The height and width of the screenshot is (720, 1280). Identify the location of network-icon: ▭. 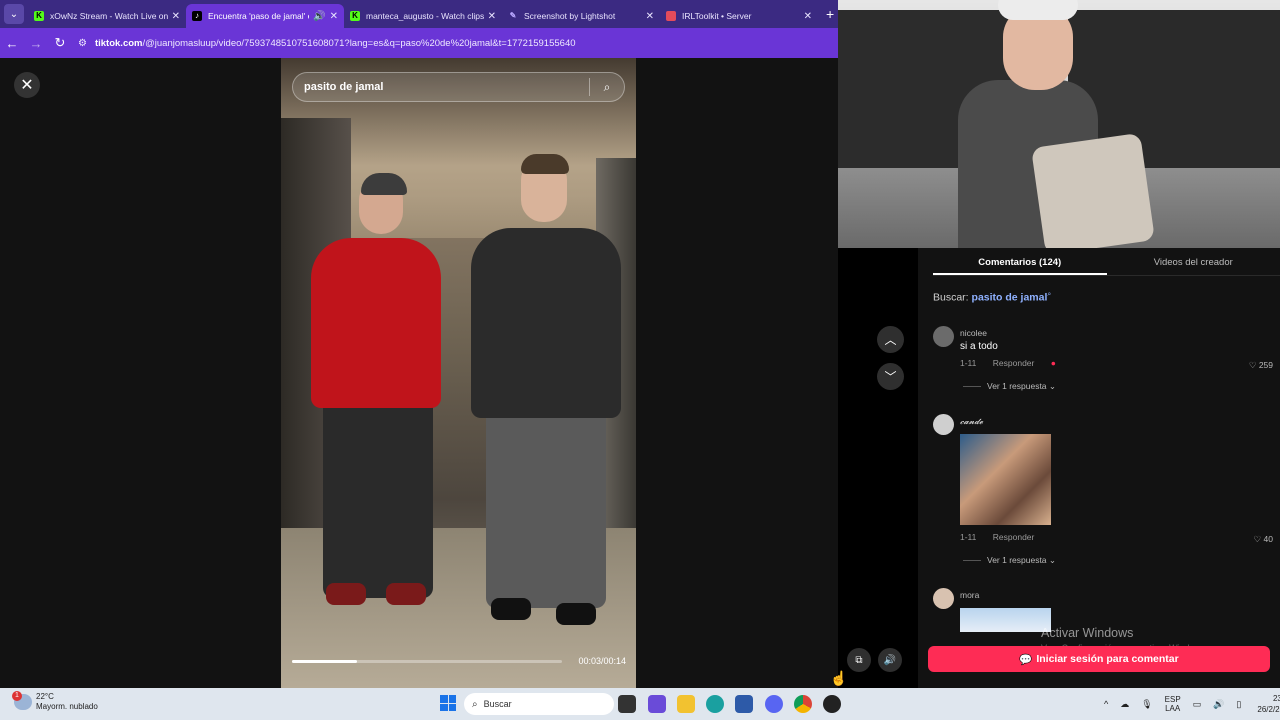
(1197, 704).